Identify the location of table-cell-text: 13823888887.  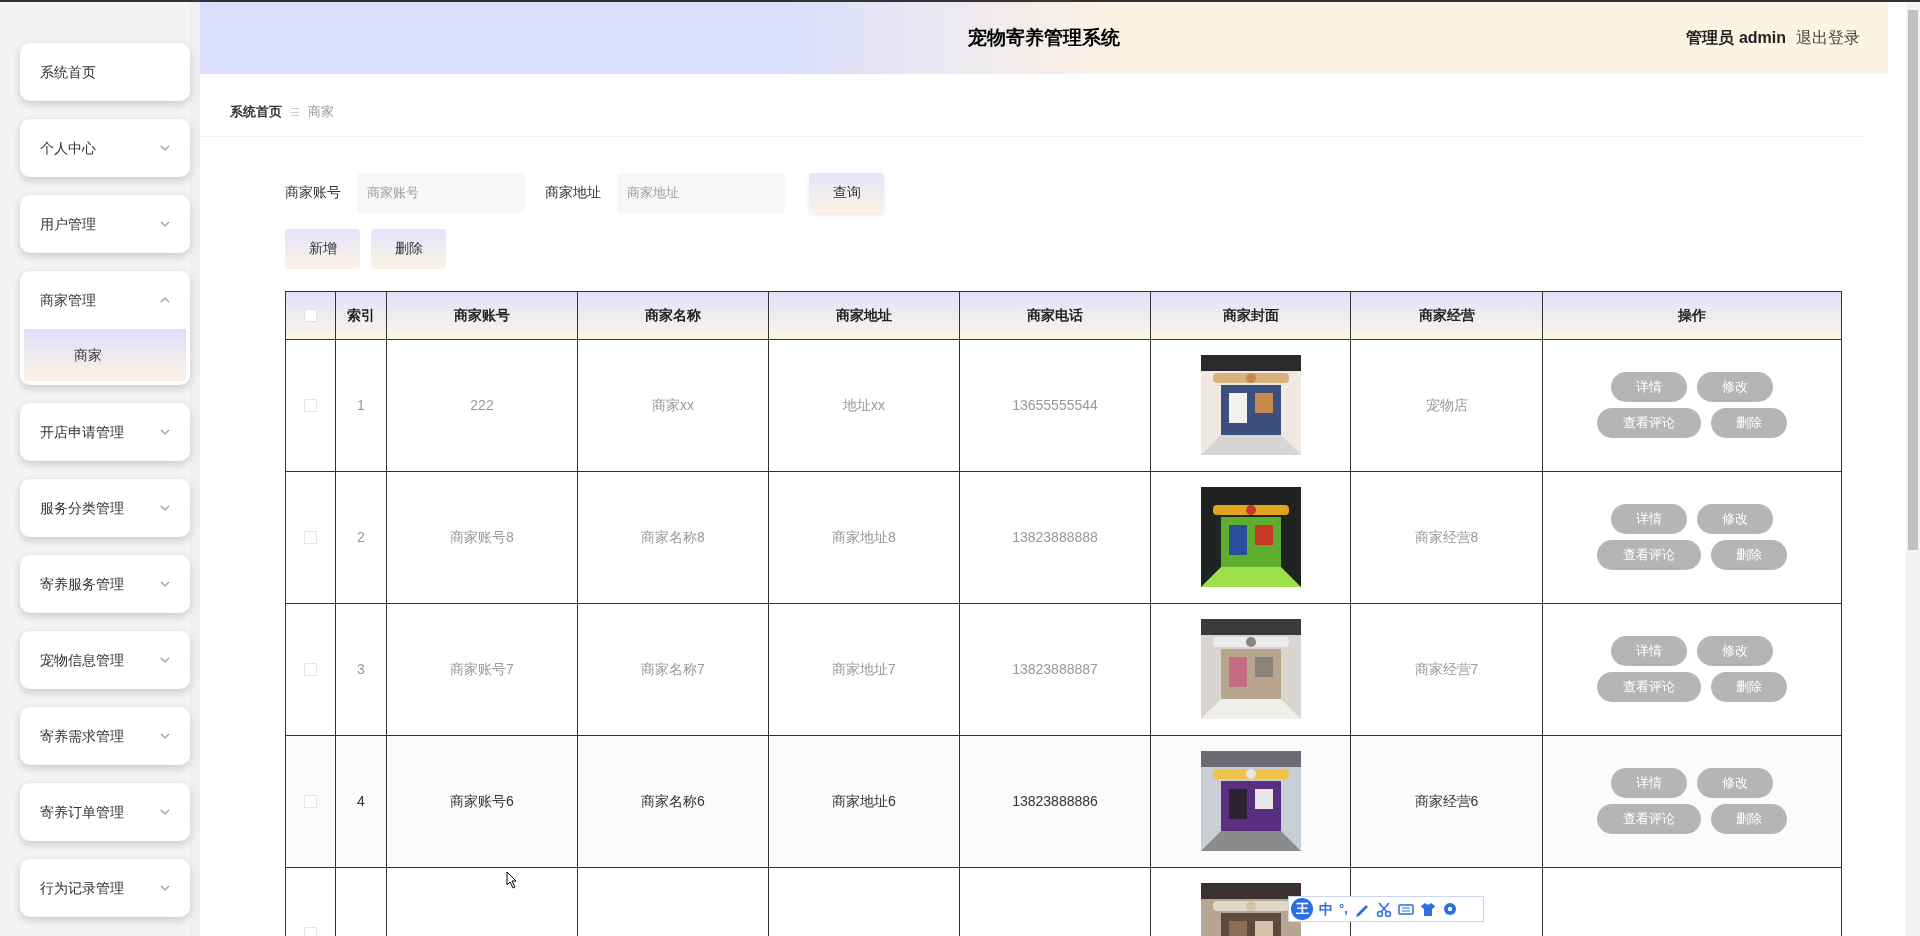
(1055, 669).